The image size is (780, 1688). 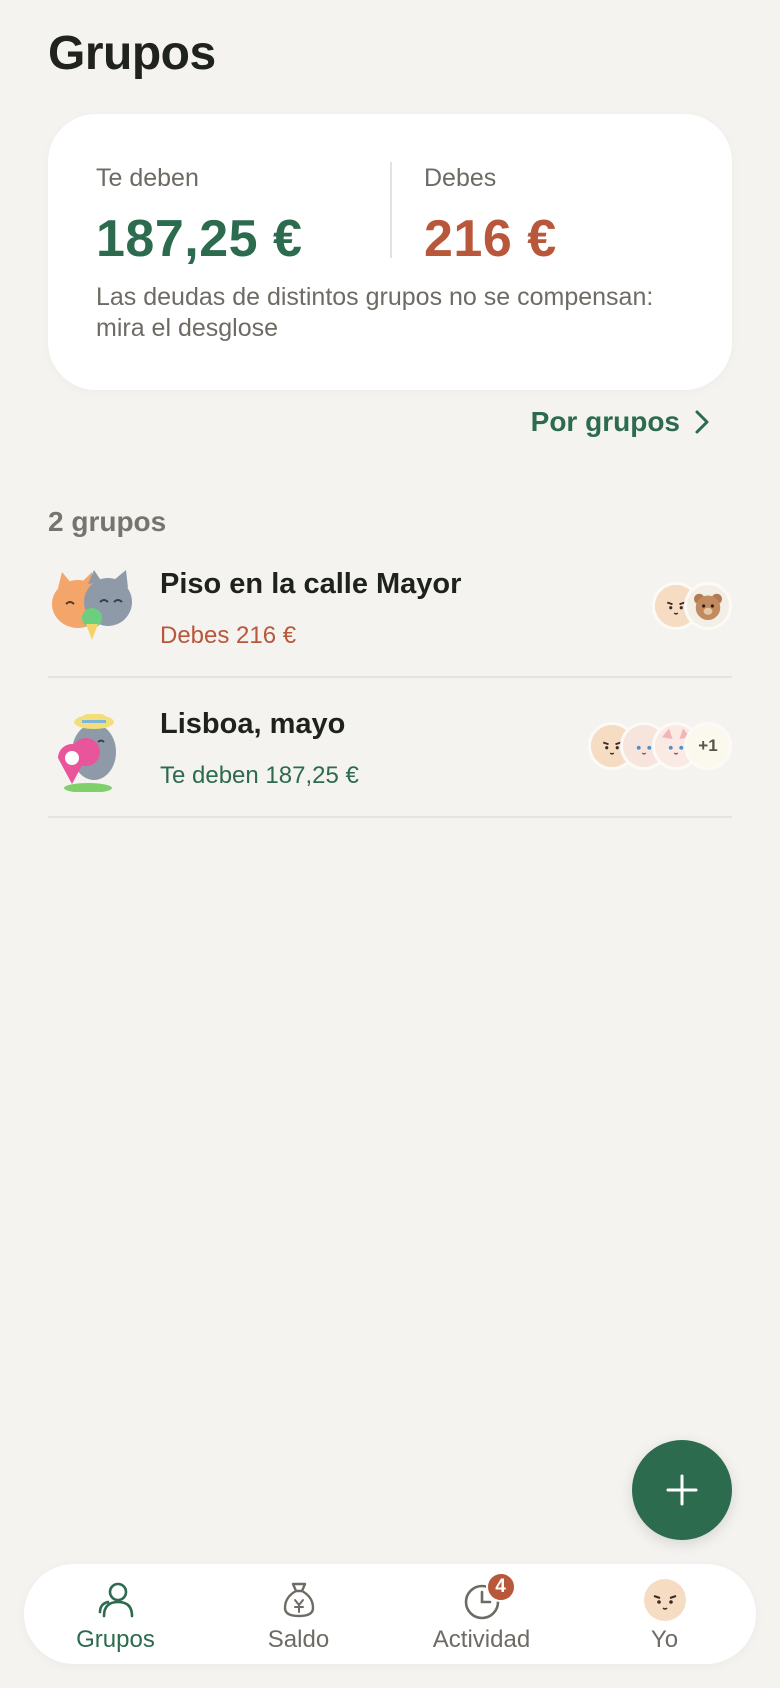 I want to click on group-name: Lisboa, mayo, so click(x=253, y=724).